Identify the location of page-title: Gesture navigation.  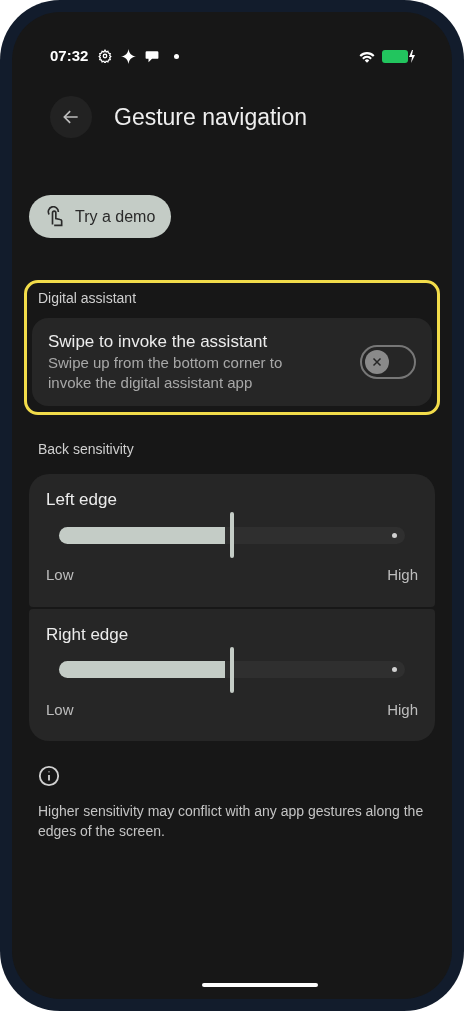
(211, 117).